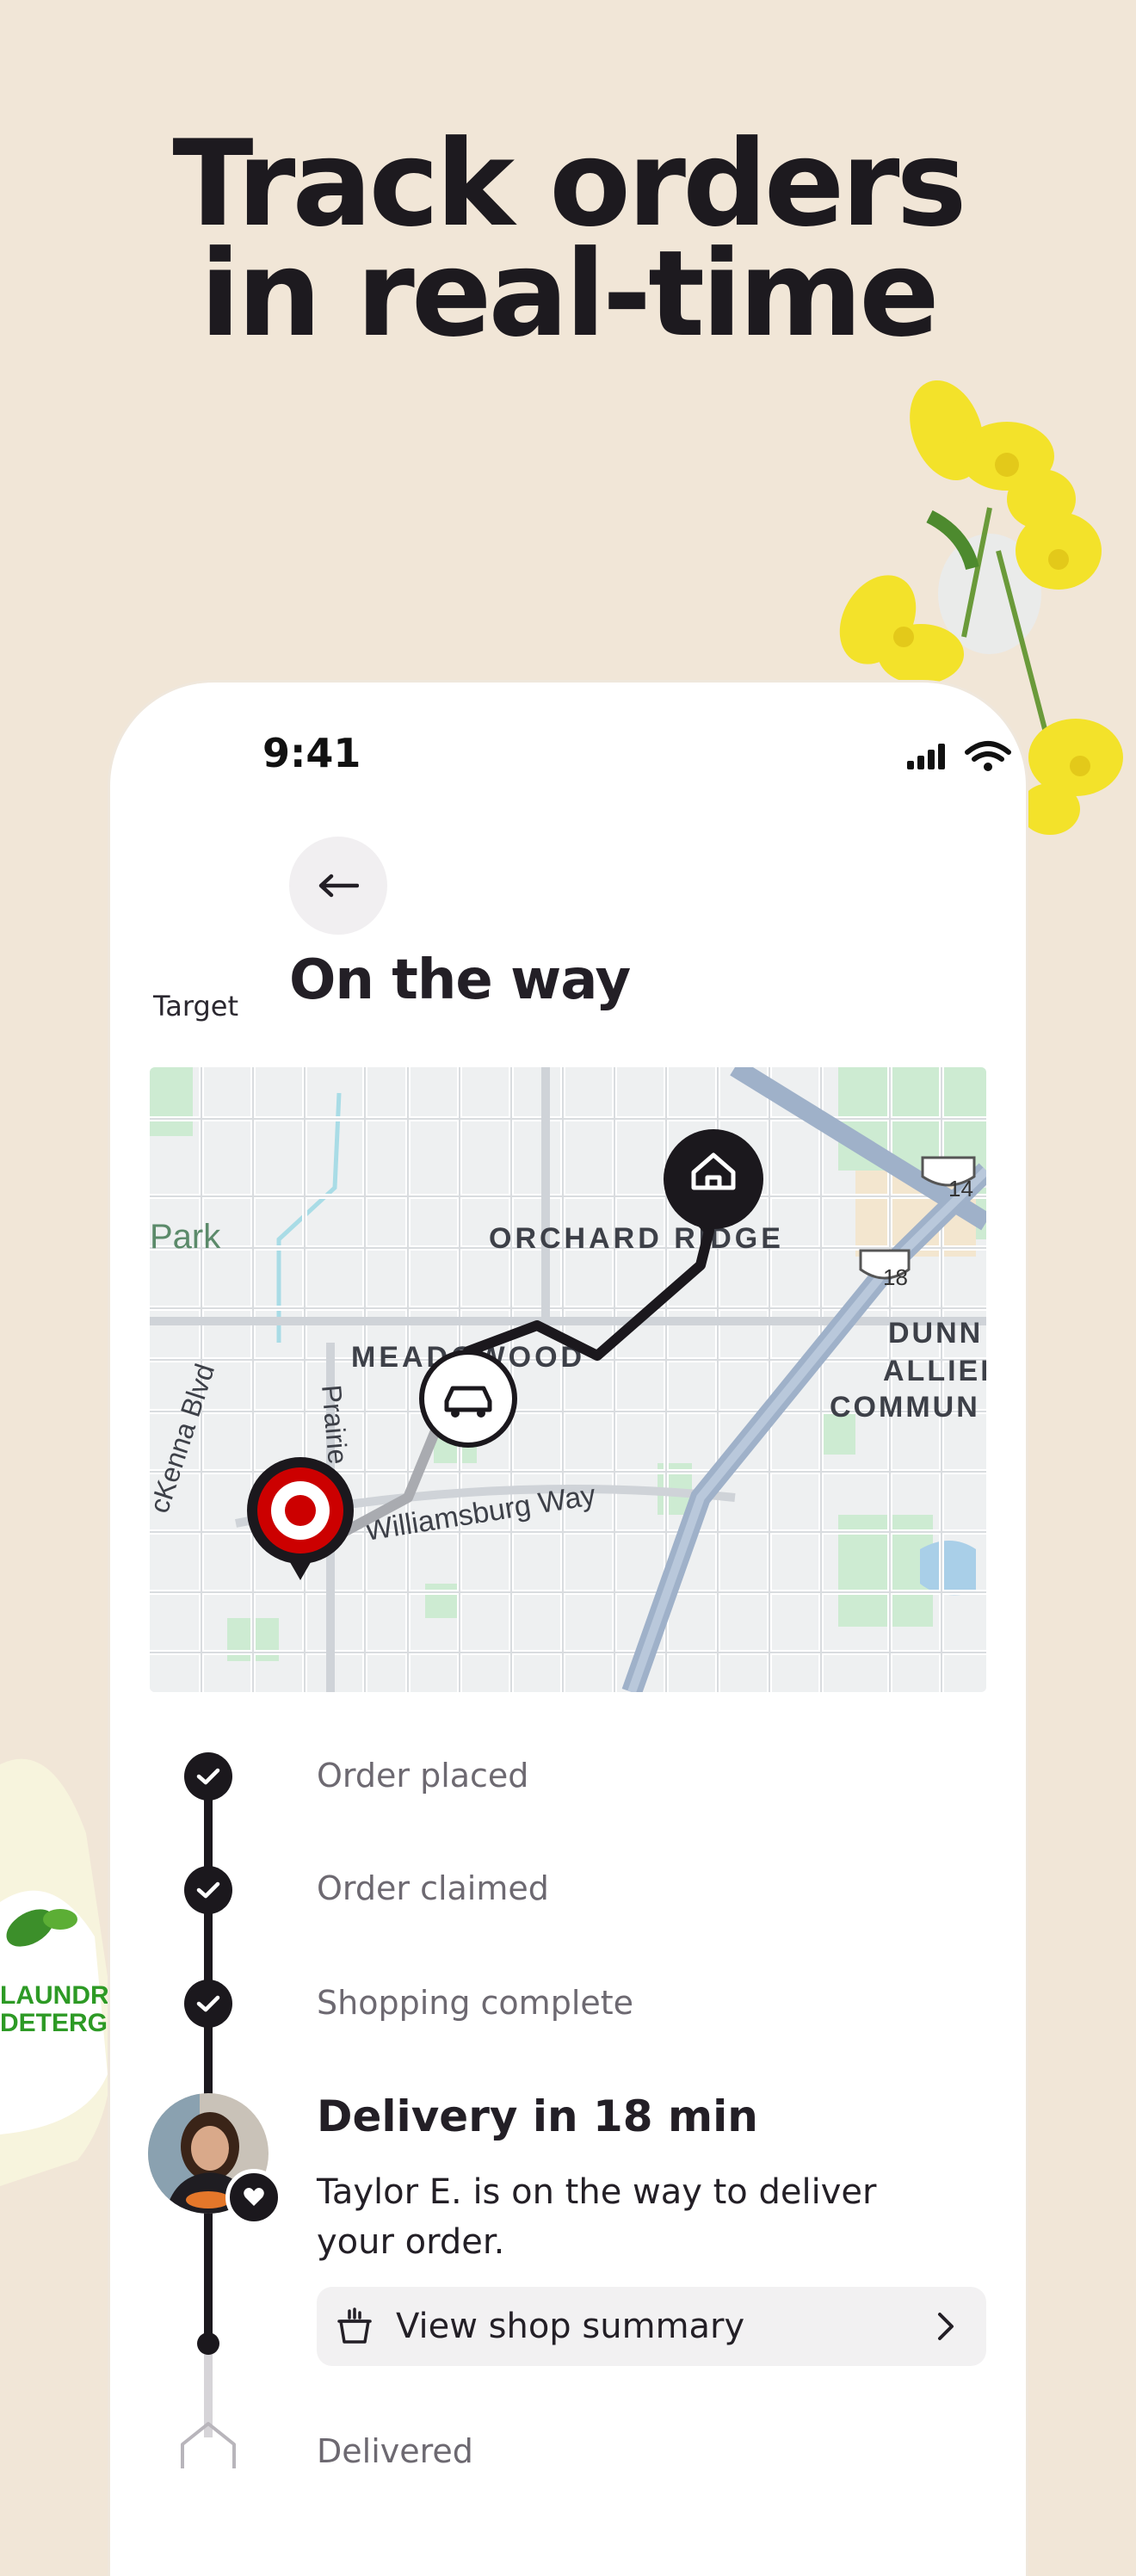  What do you see at coordinates (423, 1776) in the screenshot?
I see `step-order-placed: Order placed` at bounding box center [423, 1776].